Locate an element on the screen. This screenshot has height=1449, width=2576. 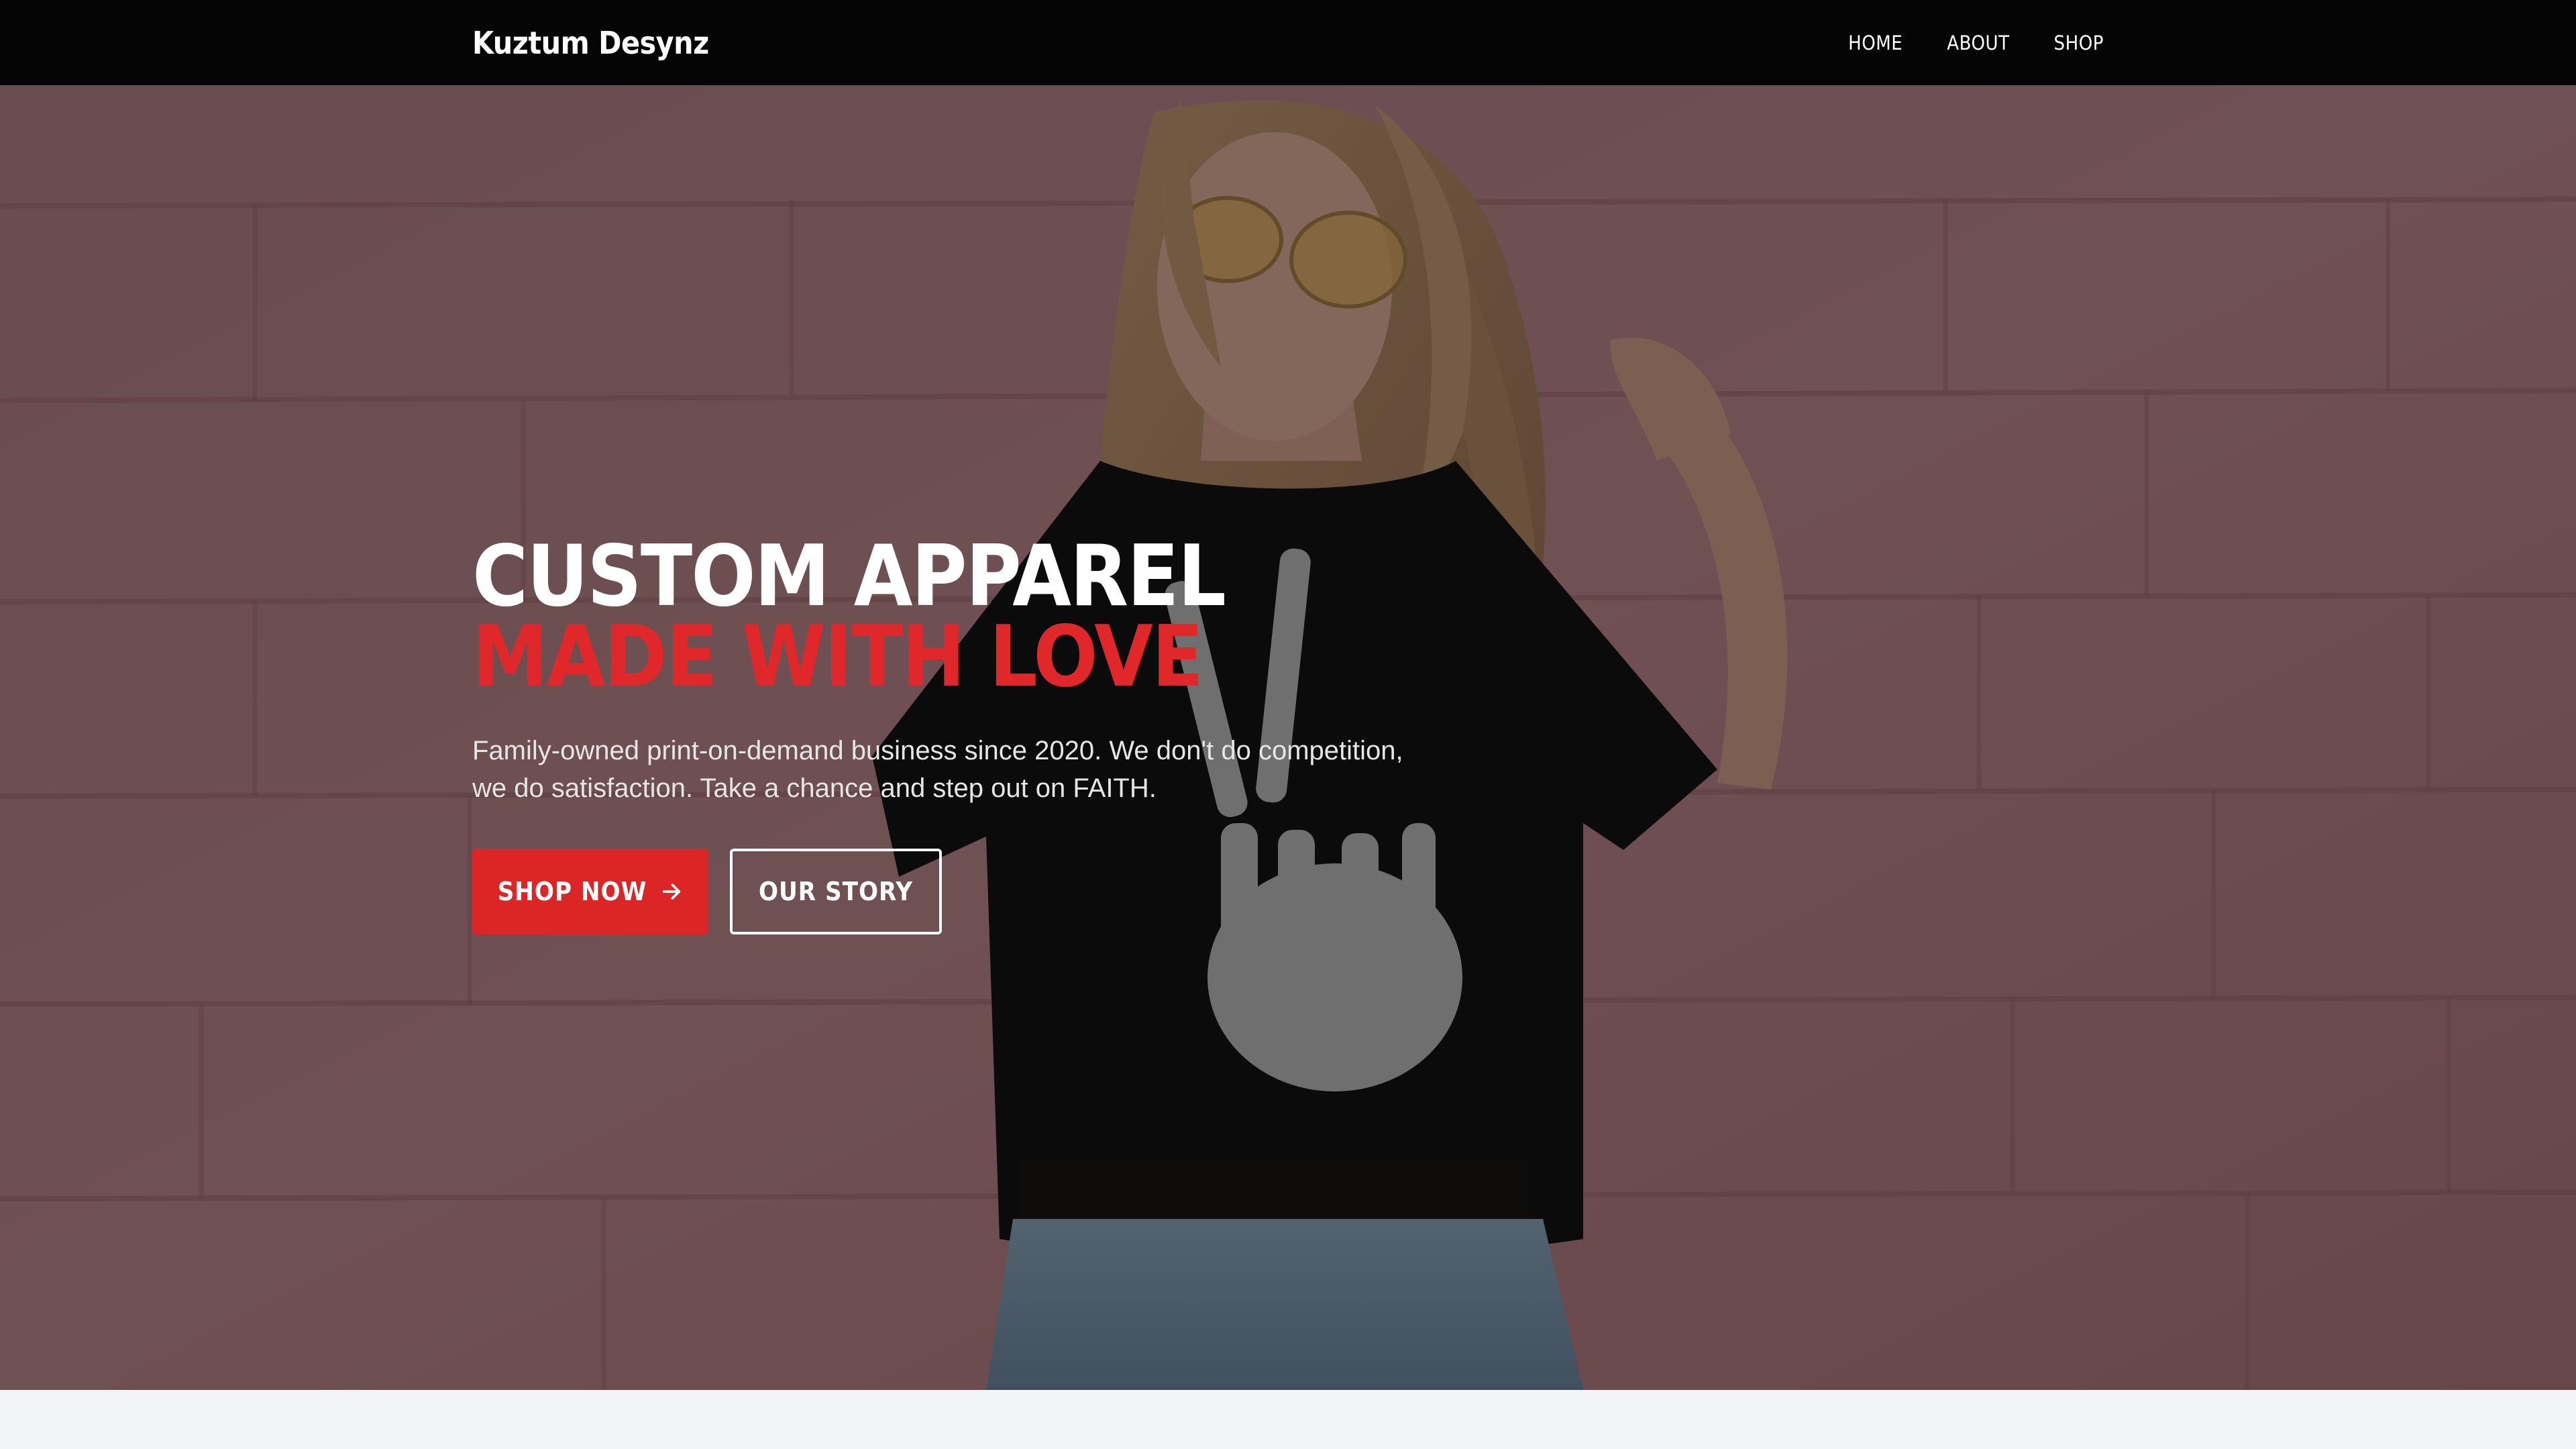
our-story-button: OUR STORY is located at coordinates (836, 891).